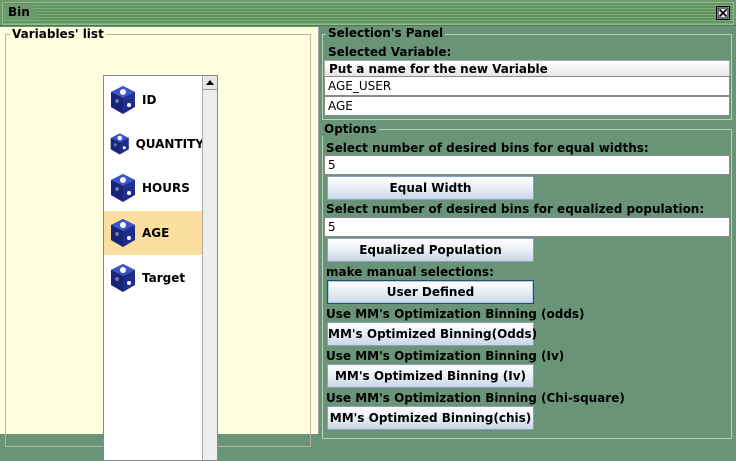 The width and height of the screenshot is (736, 461). Describe the element at coordinates (350, 129) in the screenshot. I see `options-legend: Options` at that location.